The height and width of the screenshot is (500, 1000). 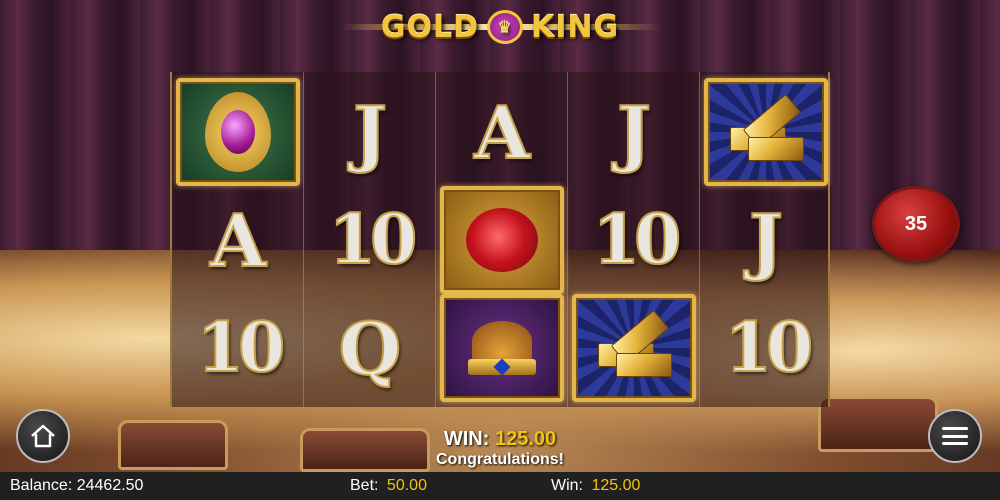 I want to click on home-icon, so click(x=43, y=436).